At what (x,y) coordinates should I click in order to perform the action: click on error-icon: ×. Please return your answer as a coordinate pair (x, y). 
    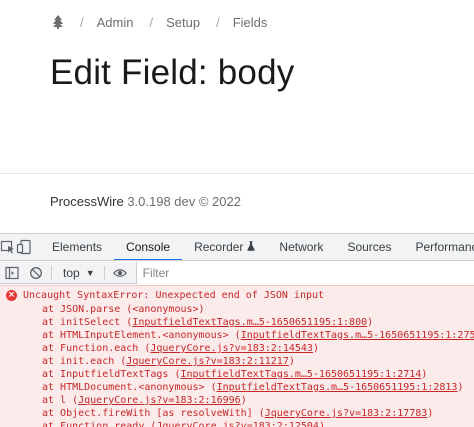
    Looking at the image, I should click on (11, 295).